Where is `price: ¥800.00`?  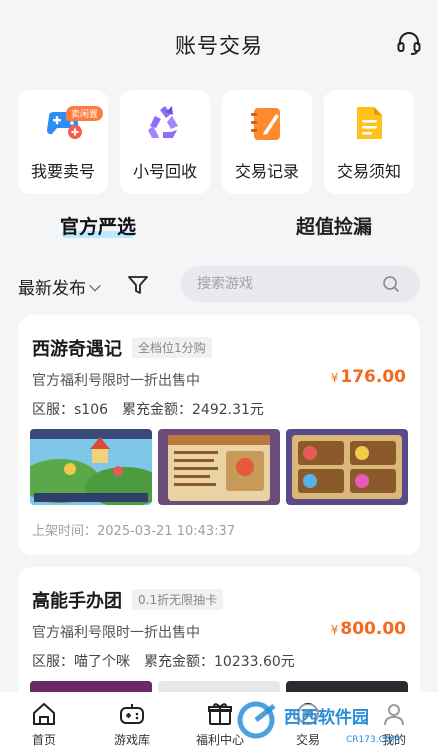 price: ¥800.00 is located at coordinates (368, 629).